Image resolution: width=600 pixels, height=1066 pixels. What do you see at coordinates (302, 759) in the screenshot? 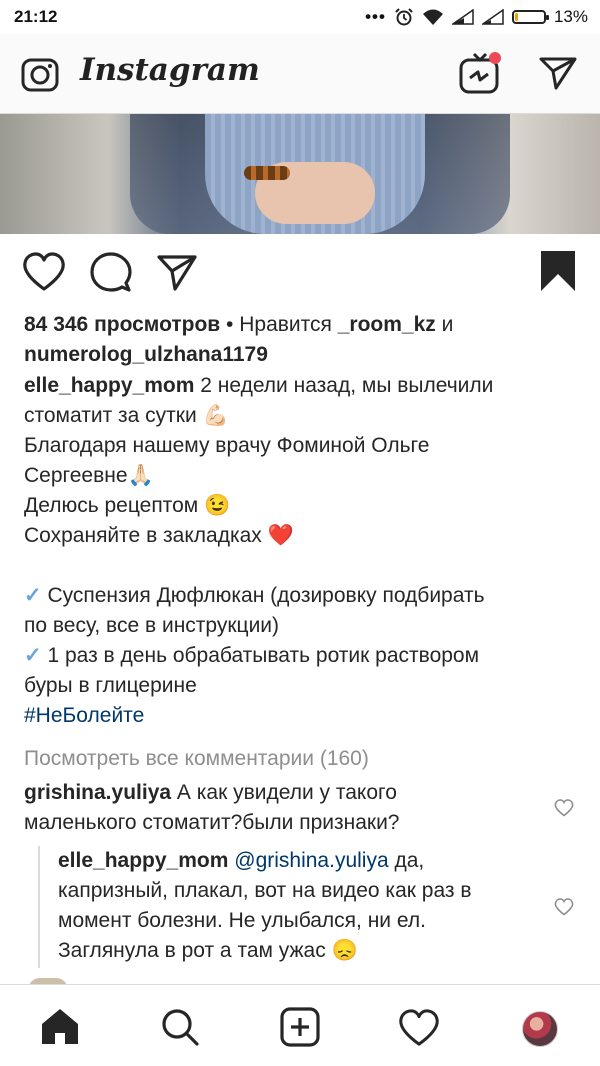
I see `view-all-comments-link: Посмотреть все комментарии (160)` at bounding box center [302, 759].